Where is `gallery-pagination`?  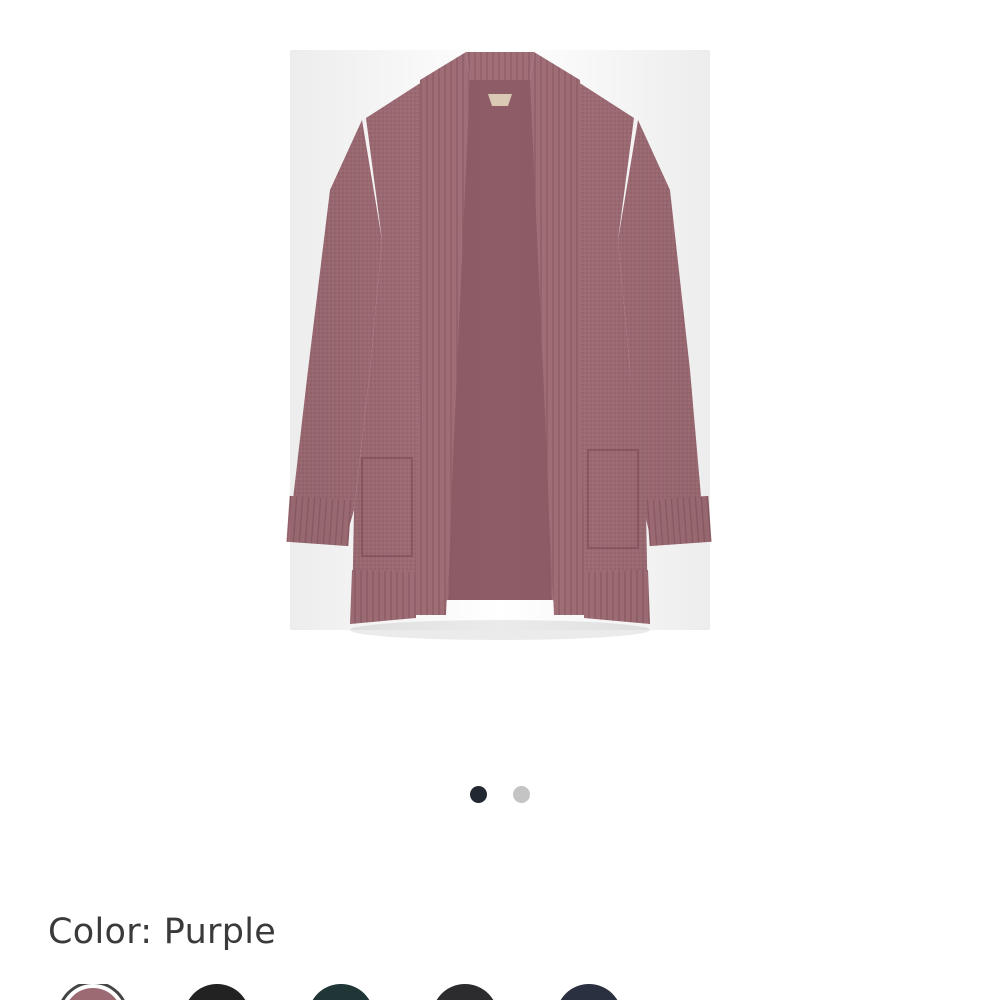 gallery-pagination is located at coordinates (500, 794).